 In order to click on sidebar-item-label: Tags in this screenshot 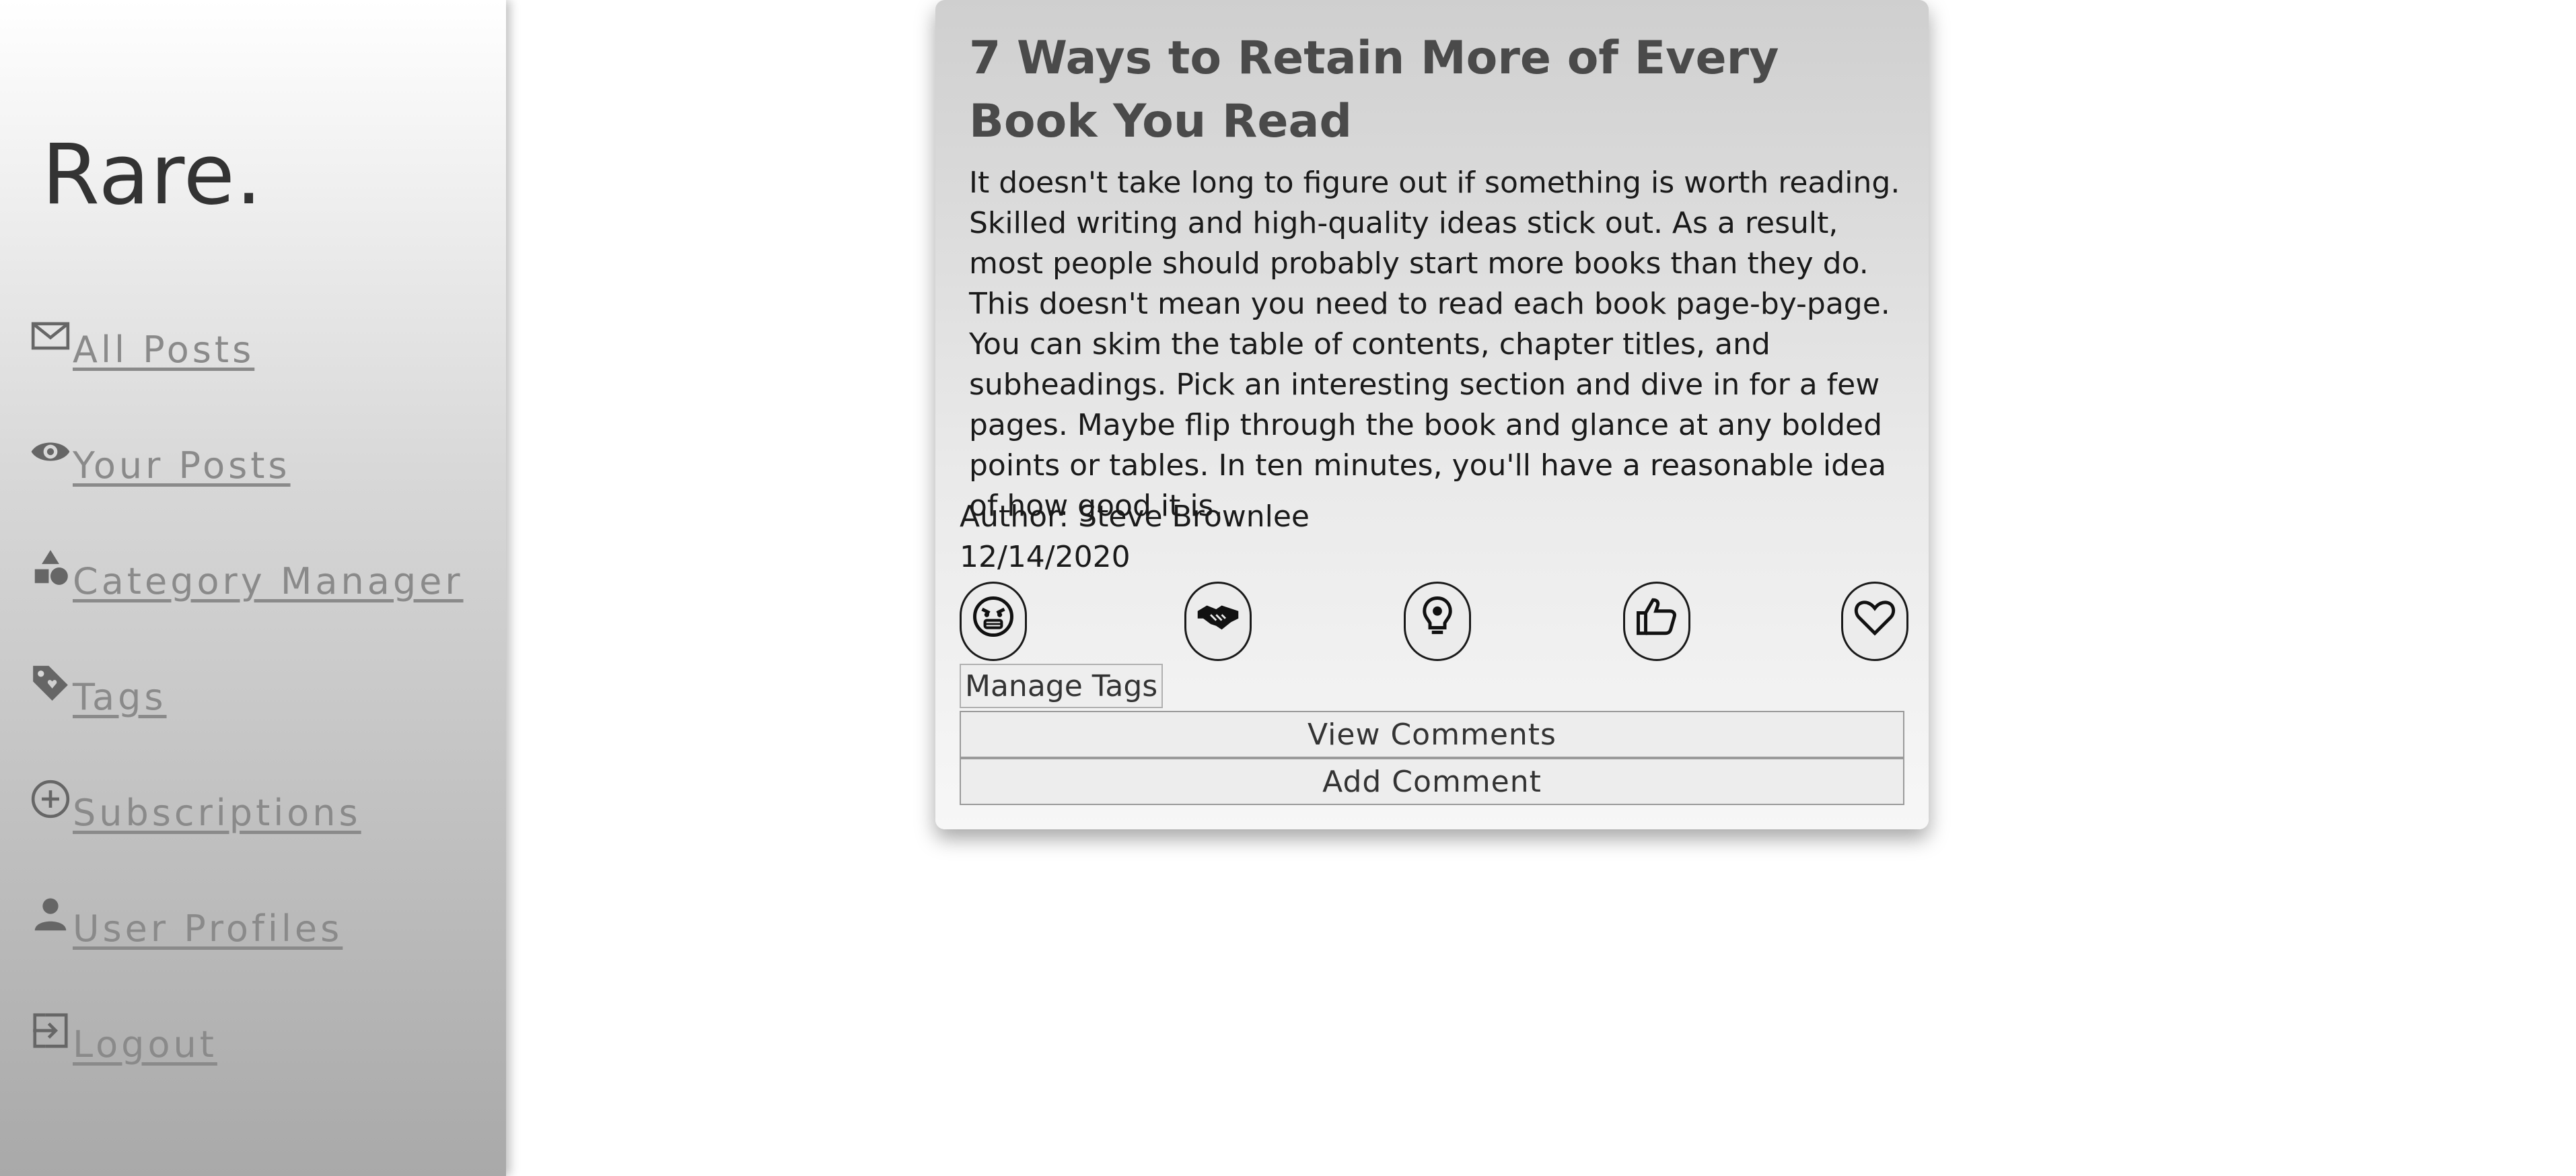, I will do `click(120, 697)`.